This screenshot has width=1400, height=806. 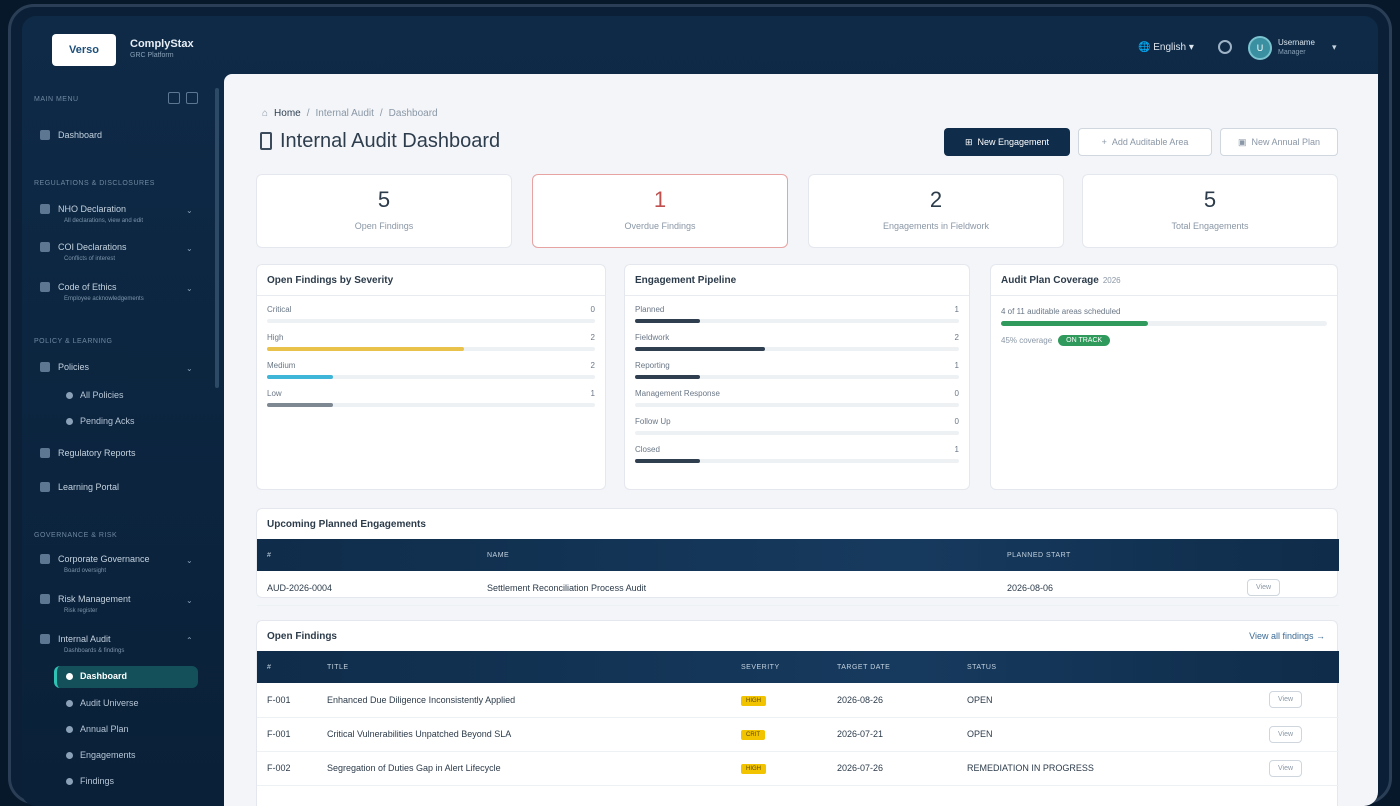 I want to click on sidebar-item-label: Engagements, so click(x=108, y=755).